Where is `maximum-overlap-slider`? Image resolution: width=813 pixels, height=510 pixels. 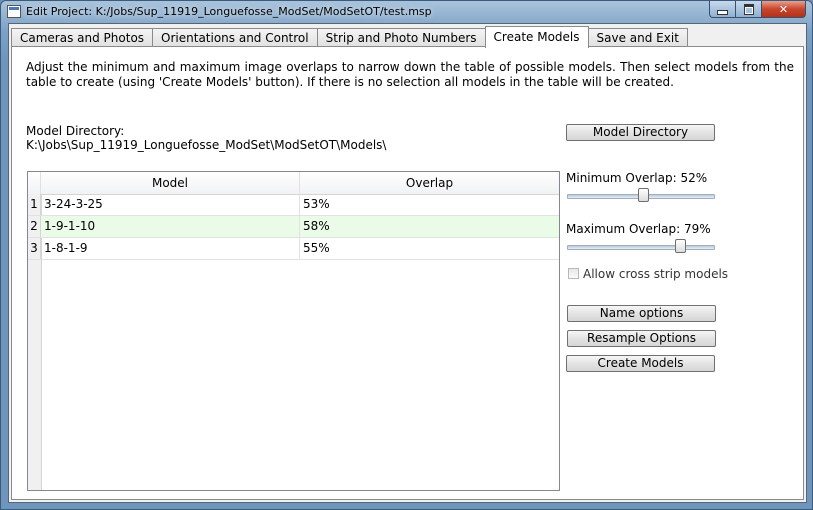 maximum-overlap-slider is located at coordinates (641, 246).